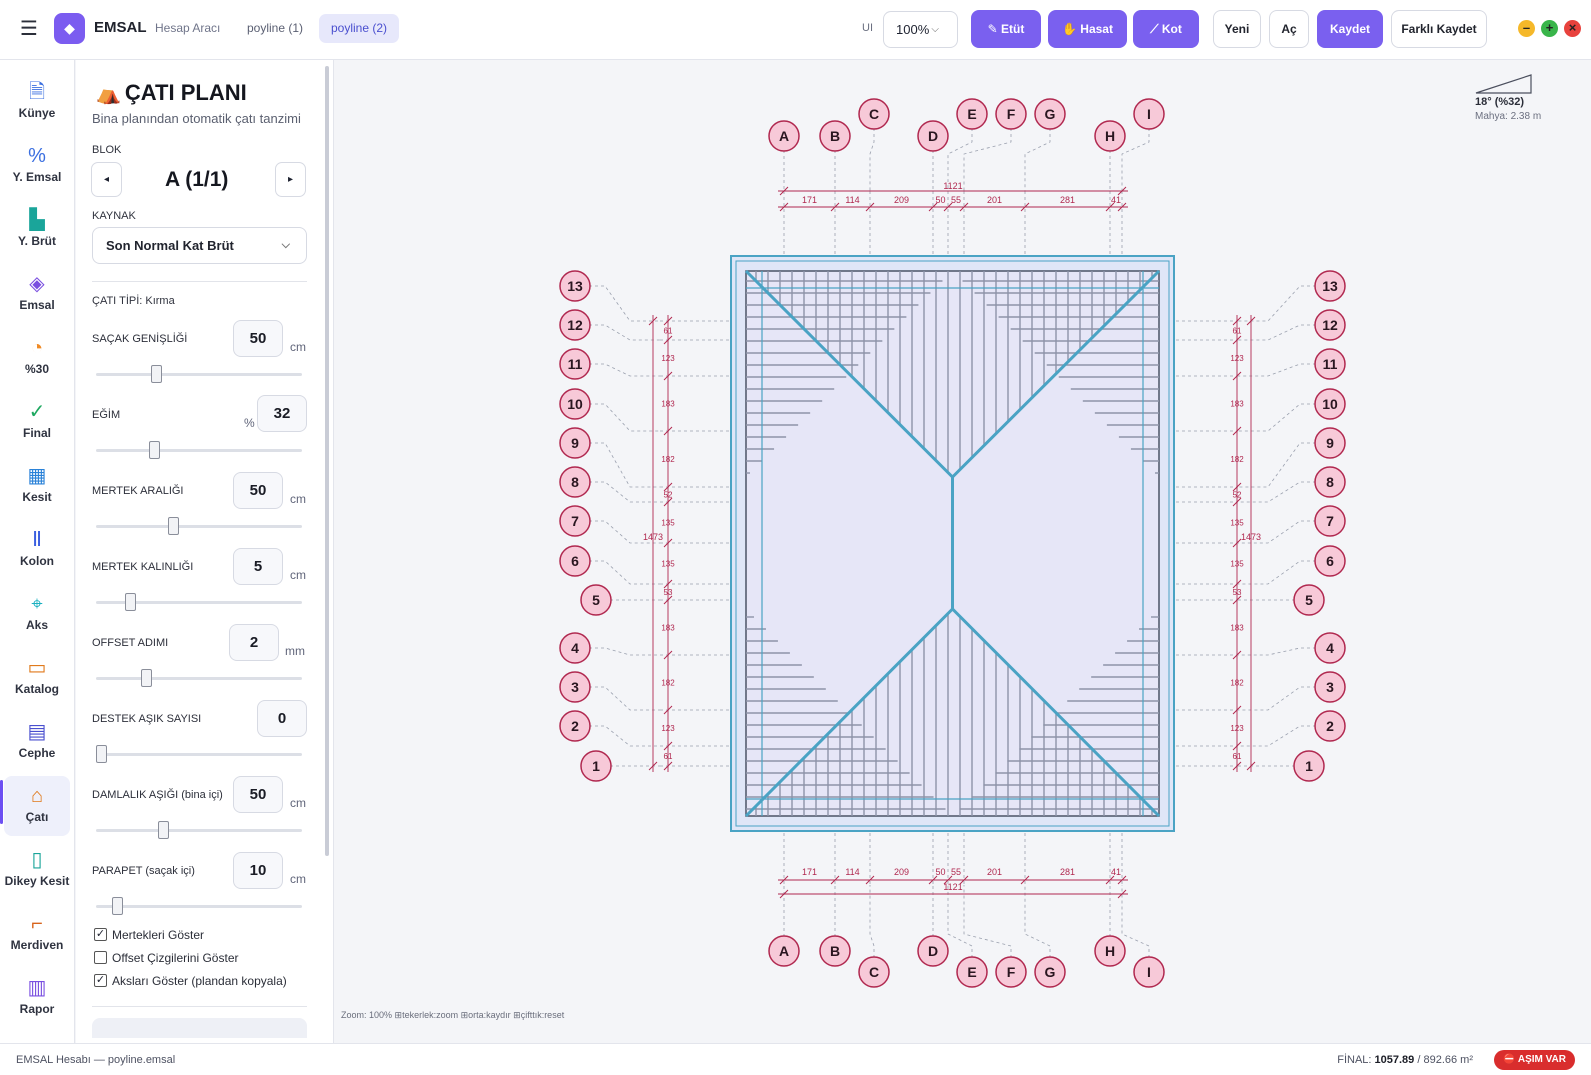  Describe the element at coordinates (199, 754) in the screenshot. I see `support-purlin-slider` at that location.